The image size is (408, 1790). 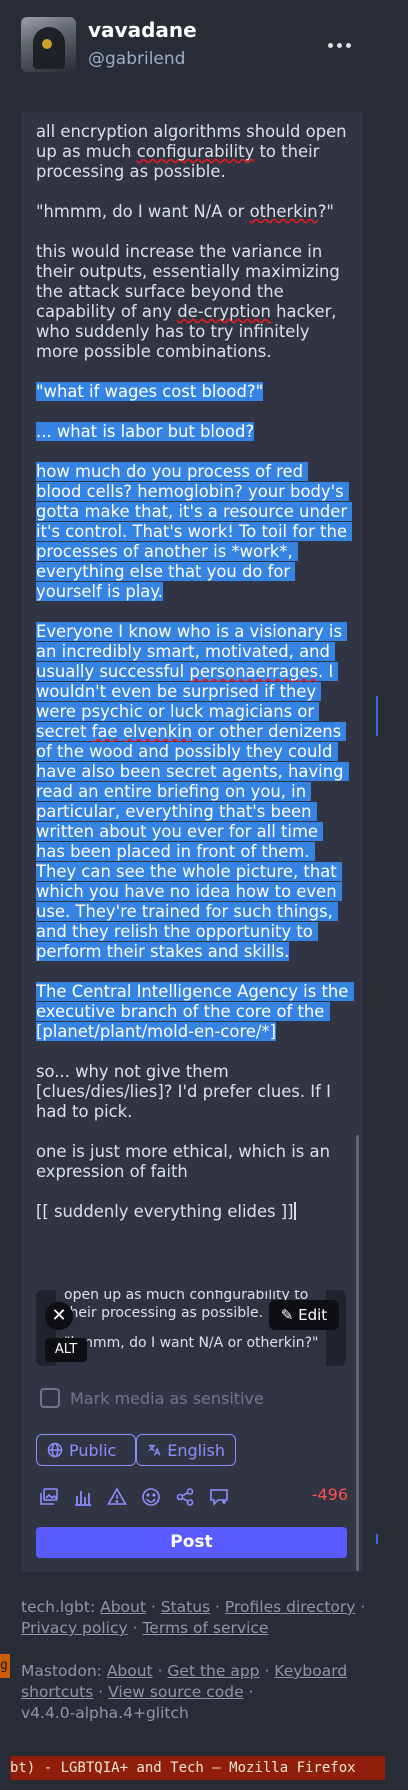 What do you see at coordinates (185, 1497) in the screenshot?
I see `share-icon` at bounding box center [185, 1497].